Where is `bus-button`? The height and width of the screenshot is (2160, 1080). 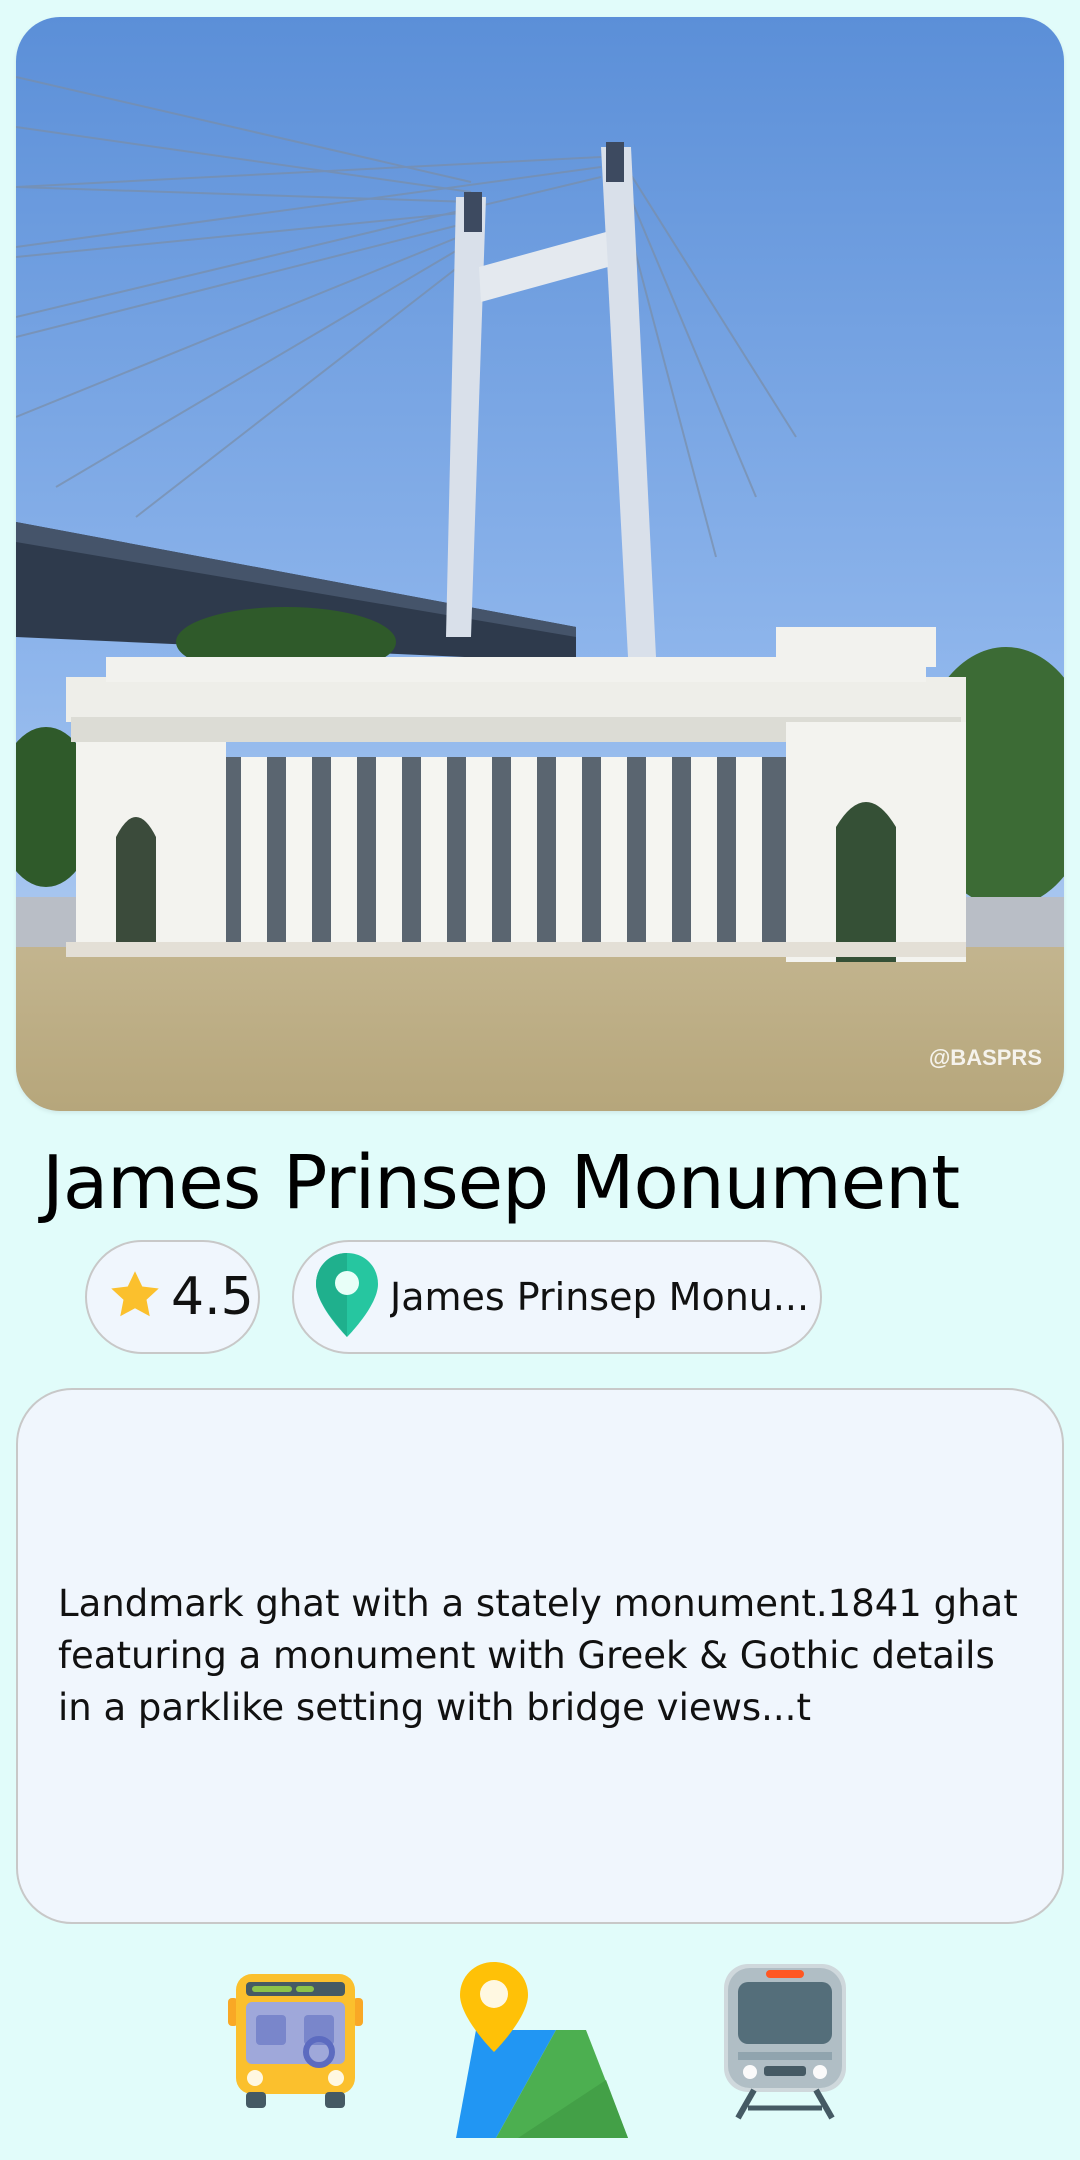
bus-button is located at coordinates (295, 2050).